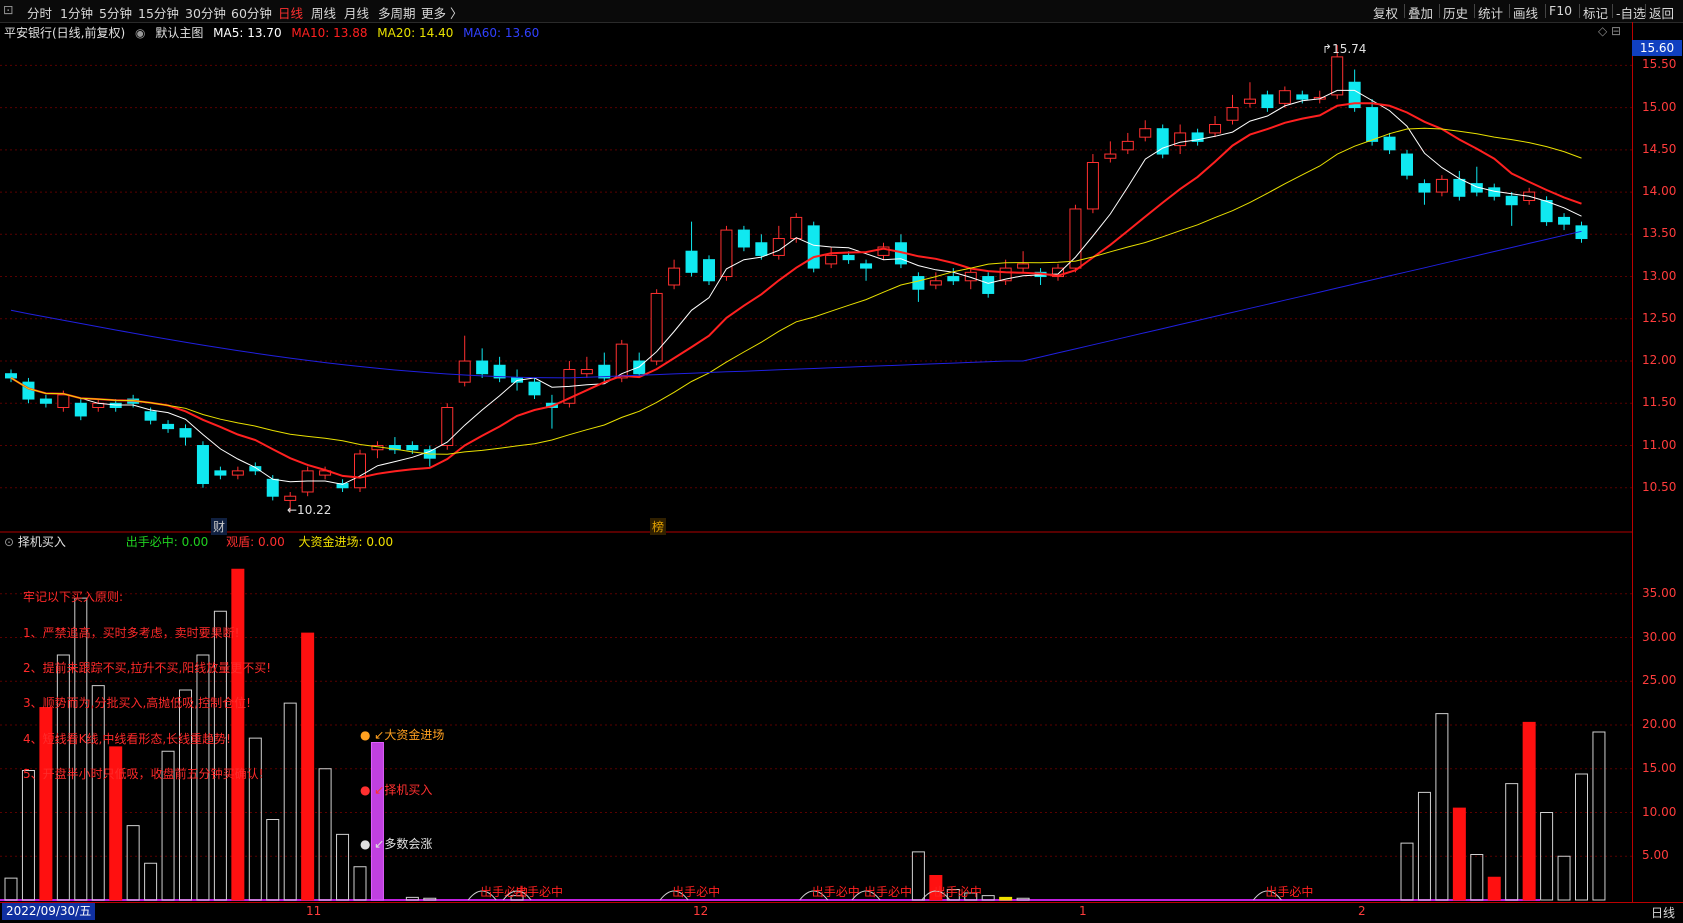 This screenshot has height=923, width=1683. Describe the element at coordinates (841, 912) in the screenshot. I see `date-axis` at that location.